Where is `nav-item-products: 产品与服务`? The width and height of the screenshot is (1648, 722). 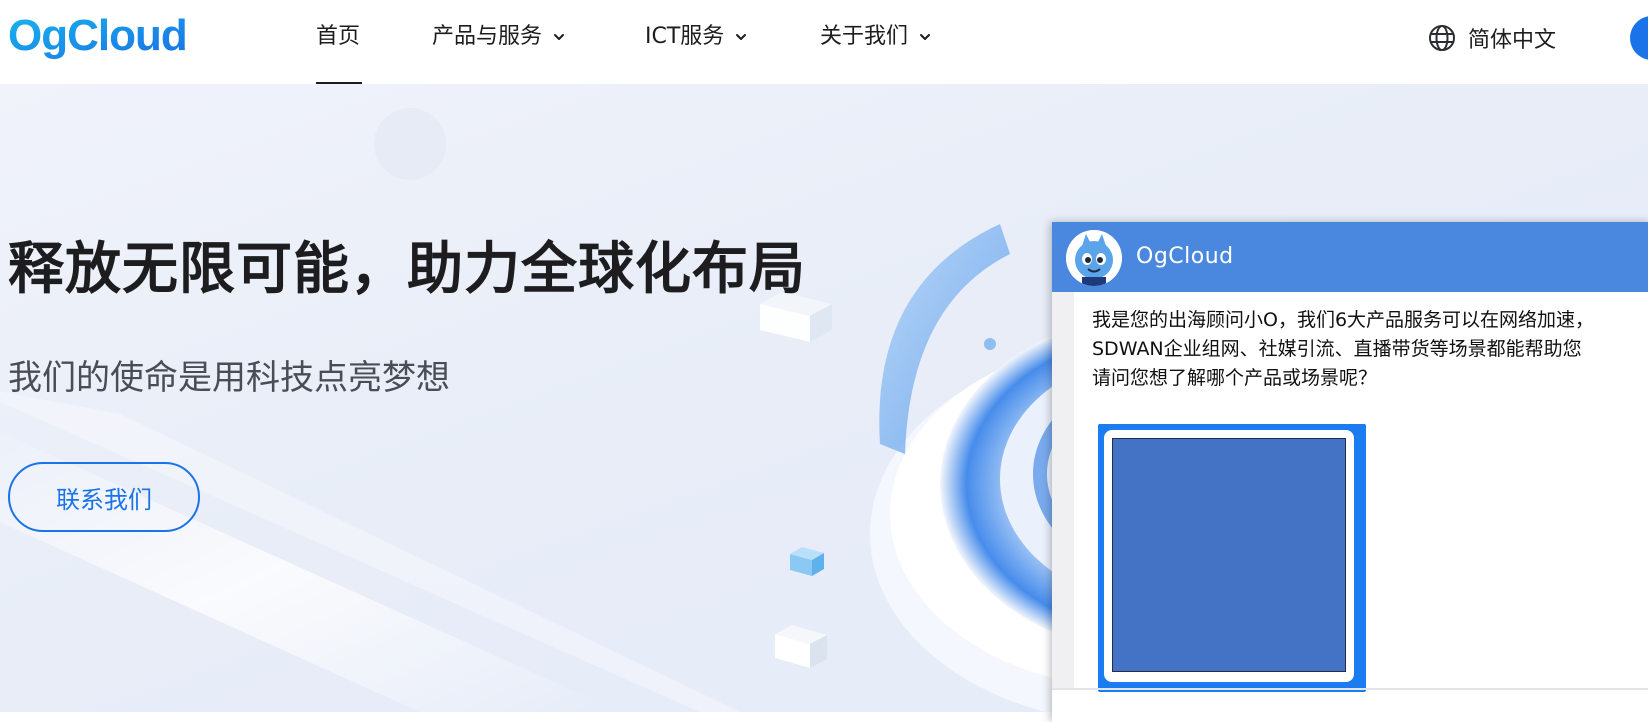 nav-item-products: 产品与服务 is located at coordinates (499, 37).